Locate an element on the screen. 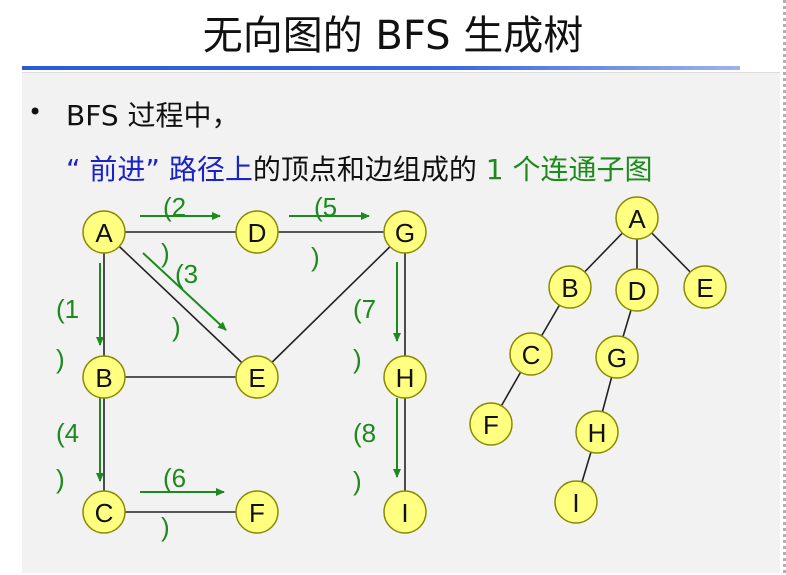 Image resolution: width=786 pixels, height=575 pixels. tree-node-d: D is located at coordinates (637, 290).